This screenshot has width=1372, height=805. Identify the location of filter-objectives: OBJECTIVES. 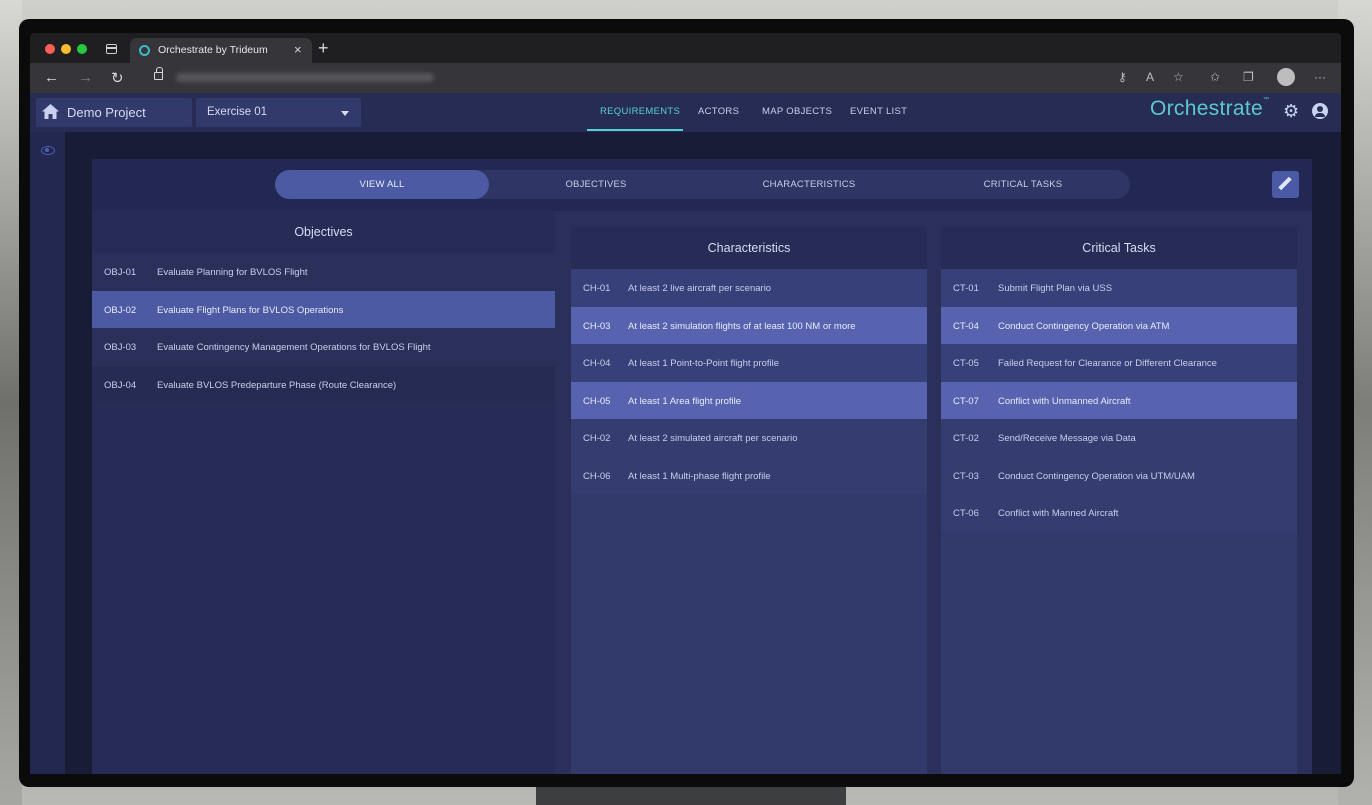
(596, 184).